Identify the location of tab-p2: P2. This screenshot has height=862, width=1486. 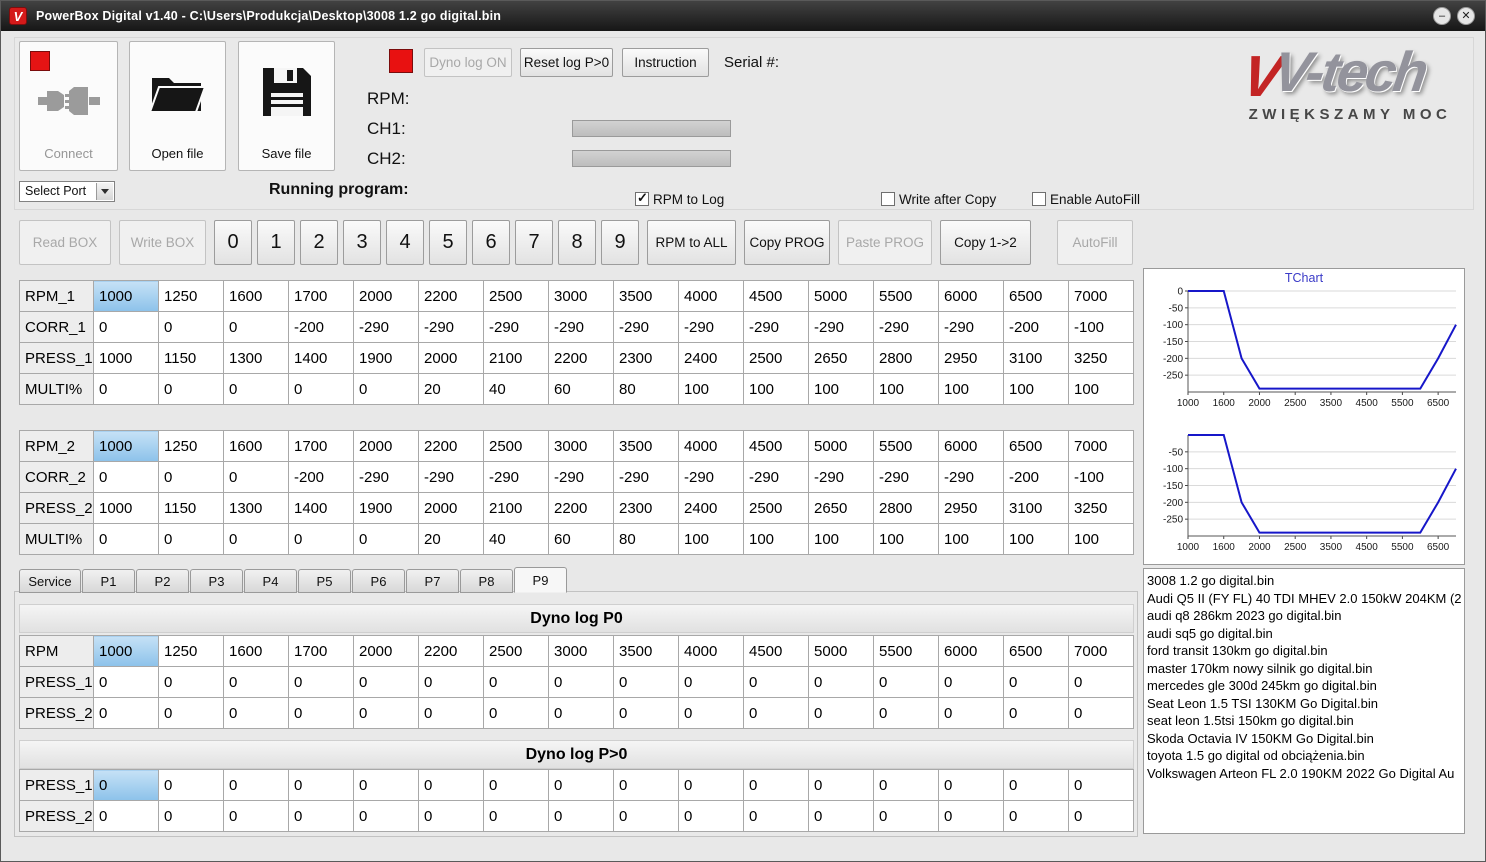
(162, 581).